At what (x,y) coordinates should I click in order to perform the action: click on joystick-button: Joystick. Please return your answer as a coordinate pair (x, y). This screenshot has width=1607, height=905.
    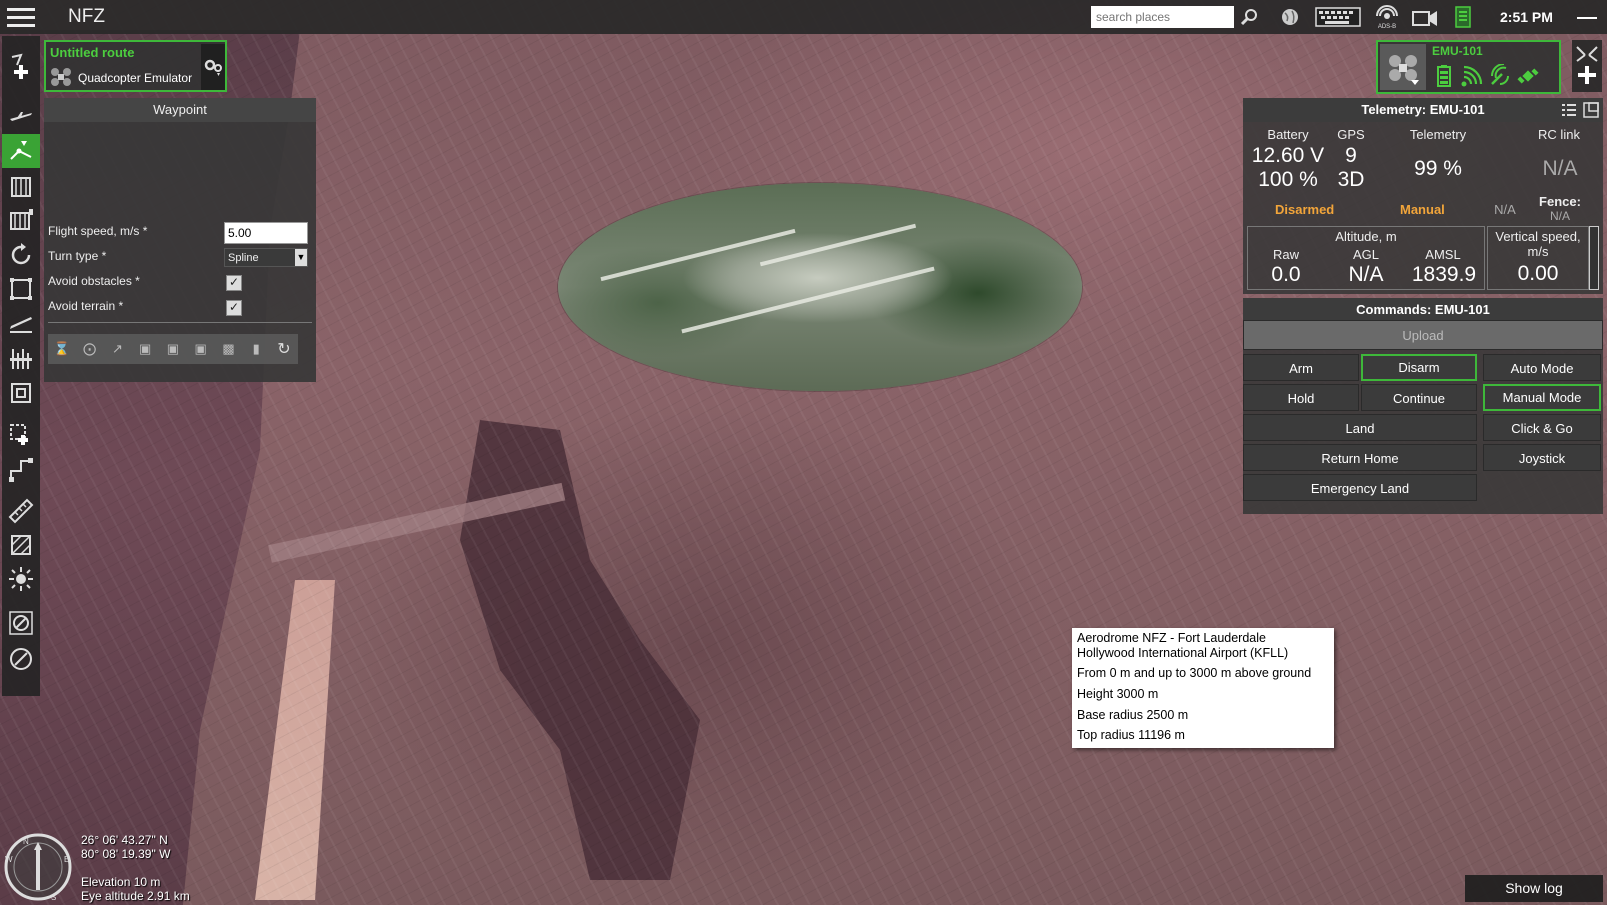
    Looking at the image, I should click on (1542, 457).